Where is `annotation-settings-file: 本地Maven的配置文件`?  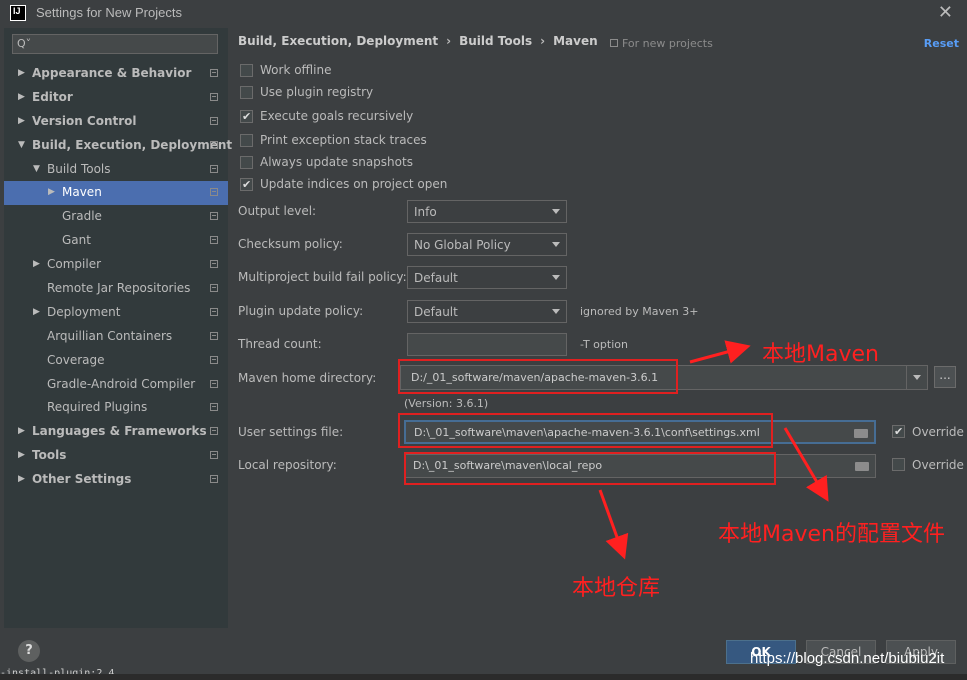
annotation-settings-file: 本地Maven的配置文件 is located at coordinates (831, 534).